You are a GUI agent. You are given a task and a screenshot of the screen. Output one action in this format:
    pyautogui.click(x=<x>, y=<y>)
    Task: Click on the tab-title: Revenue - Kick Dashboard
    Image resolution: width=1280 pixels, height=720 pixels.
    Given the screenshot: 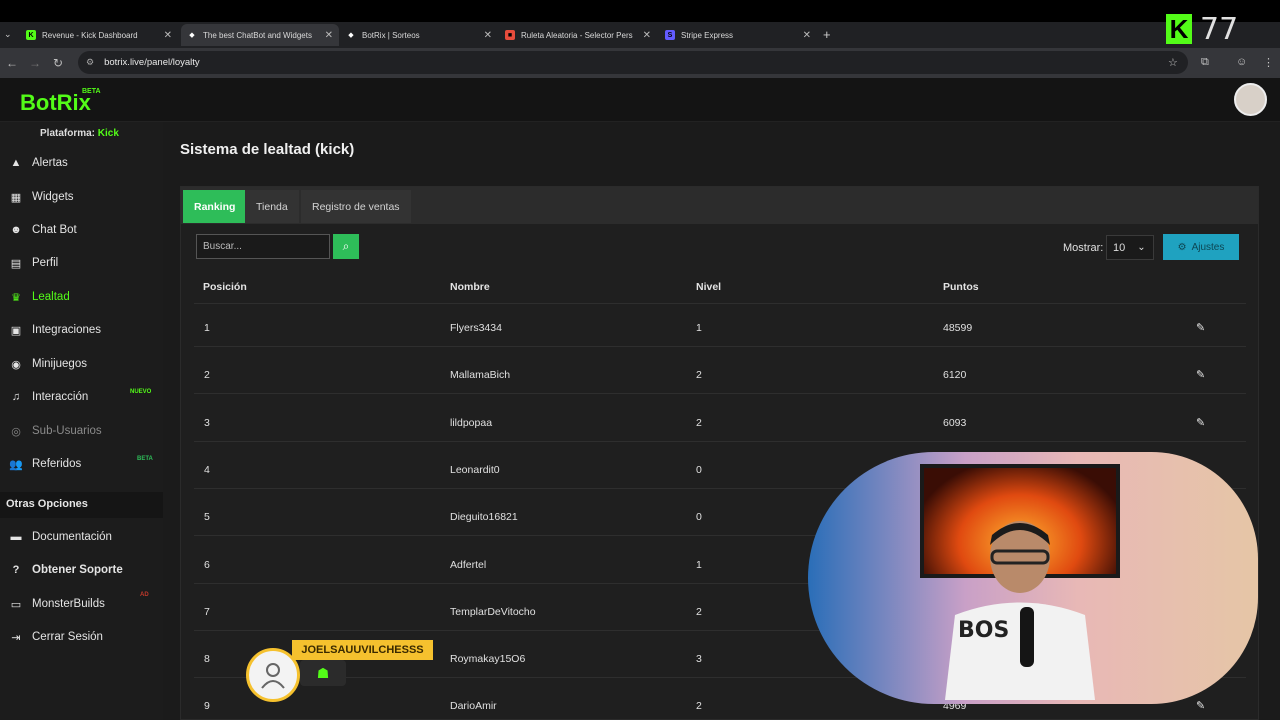 What is the action you would take?
    pyautogui.click(x=90, y=35)
    